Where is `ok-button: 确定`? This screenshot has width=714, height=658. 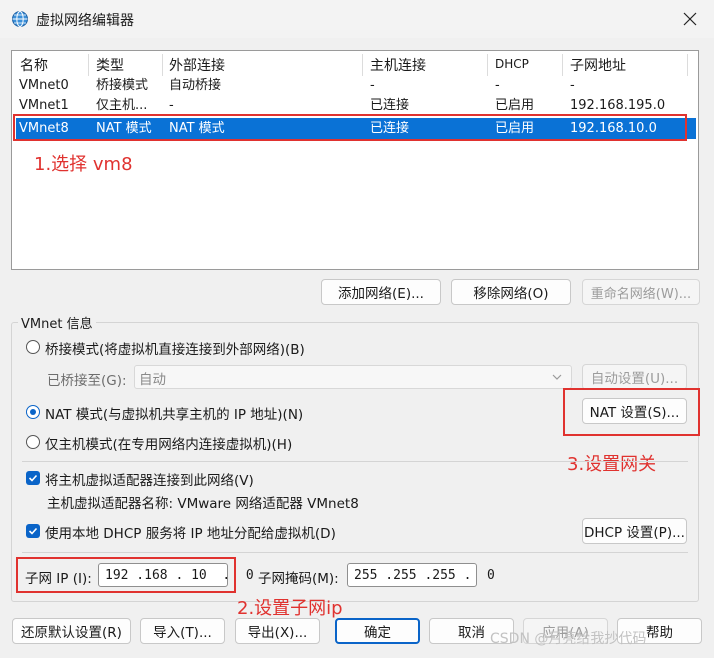
ok-button: 确定 is located at coordinates (377, 631).